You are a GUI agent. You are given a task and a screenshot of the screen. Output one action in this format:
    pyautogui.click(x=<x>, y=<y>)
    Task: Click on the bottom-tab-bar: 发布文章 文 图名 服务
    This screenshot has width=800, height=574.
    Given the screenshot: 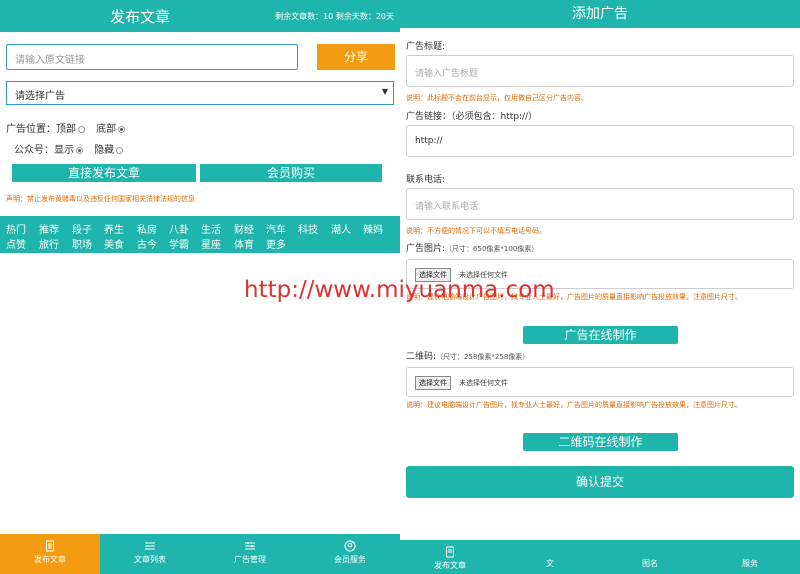 What is the action you would take?
    pyautogui.click(x=600, y=557)
    